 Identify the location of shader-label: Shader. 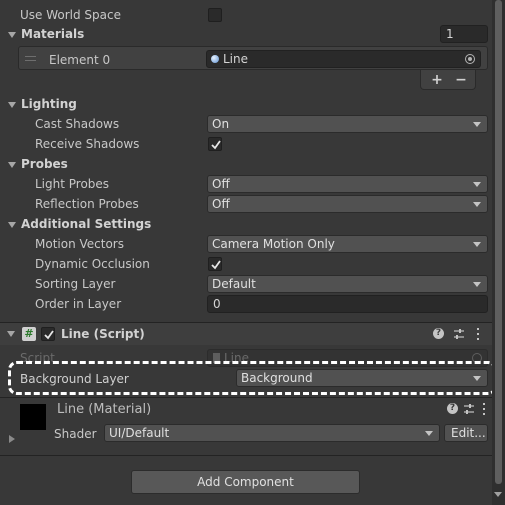
(75, 434).